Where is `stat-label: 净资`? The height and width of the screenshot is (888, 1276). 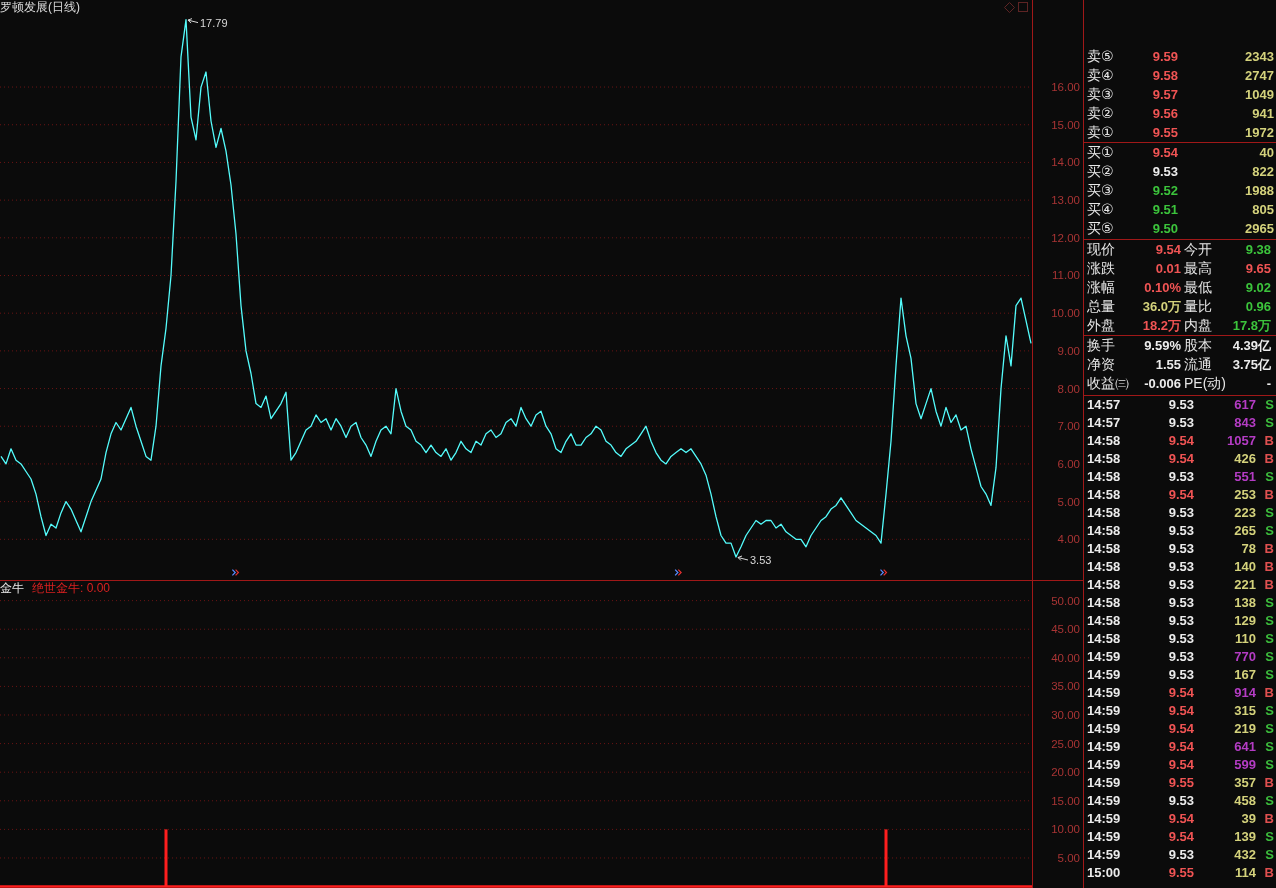
stat-label: 净资 is located at coordinates (1101, 364).